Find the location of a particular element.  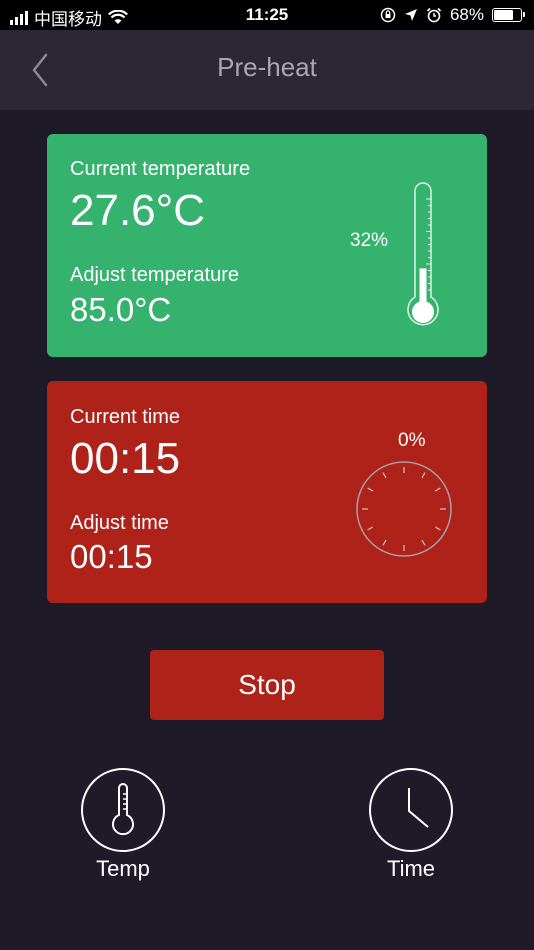

battery-icon is located at coordinates (508, 15).